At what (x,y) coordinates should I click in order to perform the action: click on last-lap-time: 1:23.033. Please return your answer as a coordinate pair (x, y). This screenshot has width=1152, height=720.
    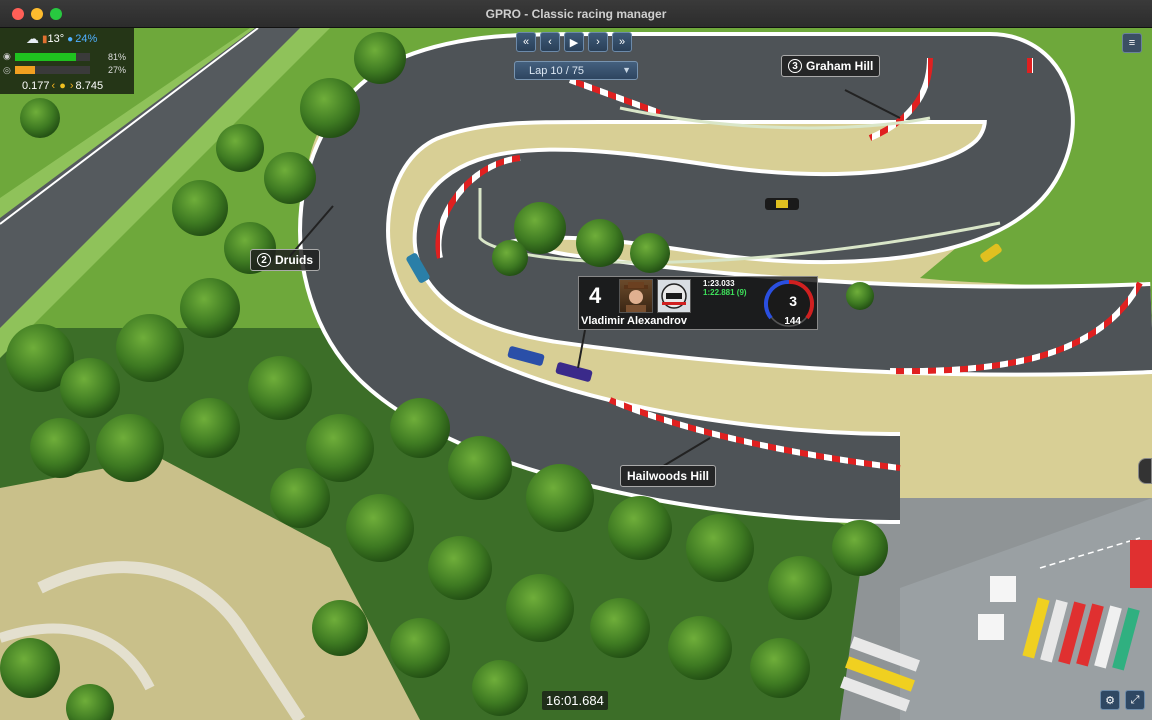
    Looking at the image, I should click on (719, 283).